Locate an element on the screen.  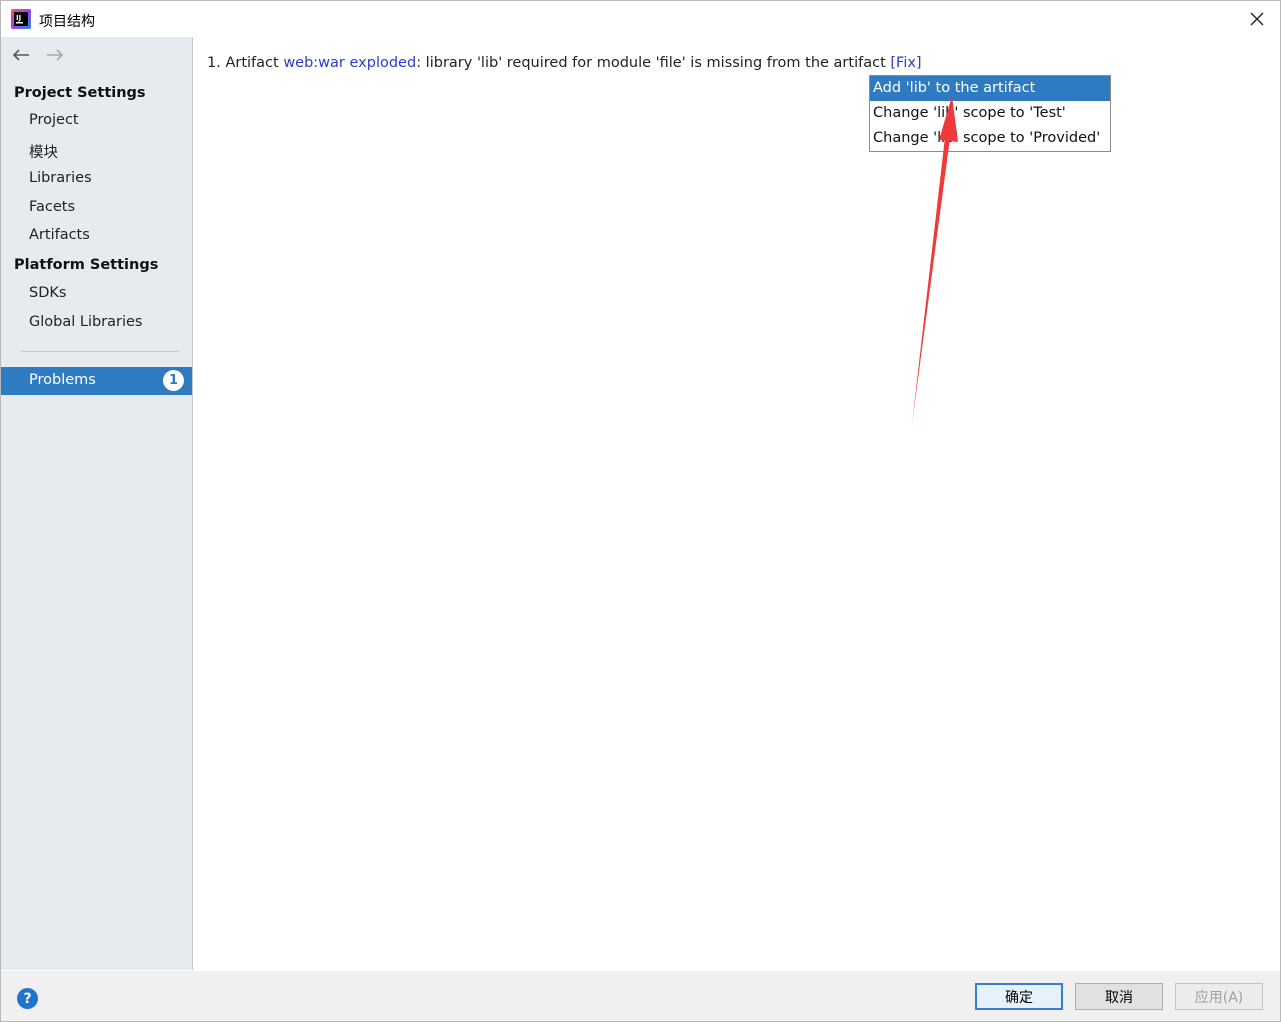
window-title: 项目结构 is located at coordinates (67, 22).